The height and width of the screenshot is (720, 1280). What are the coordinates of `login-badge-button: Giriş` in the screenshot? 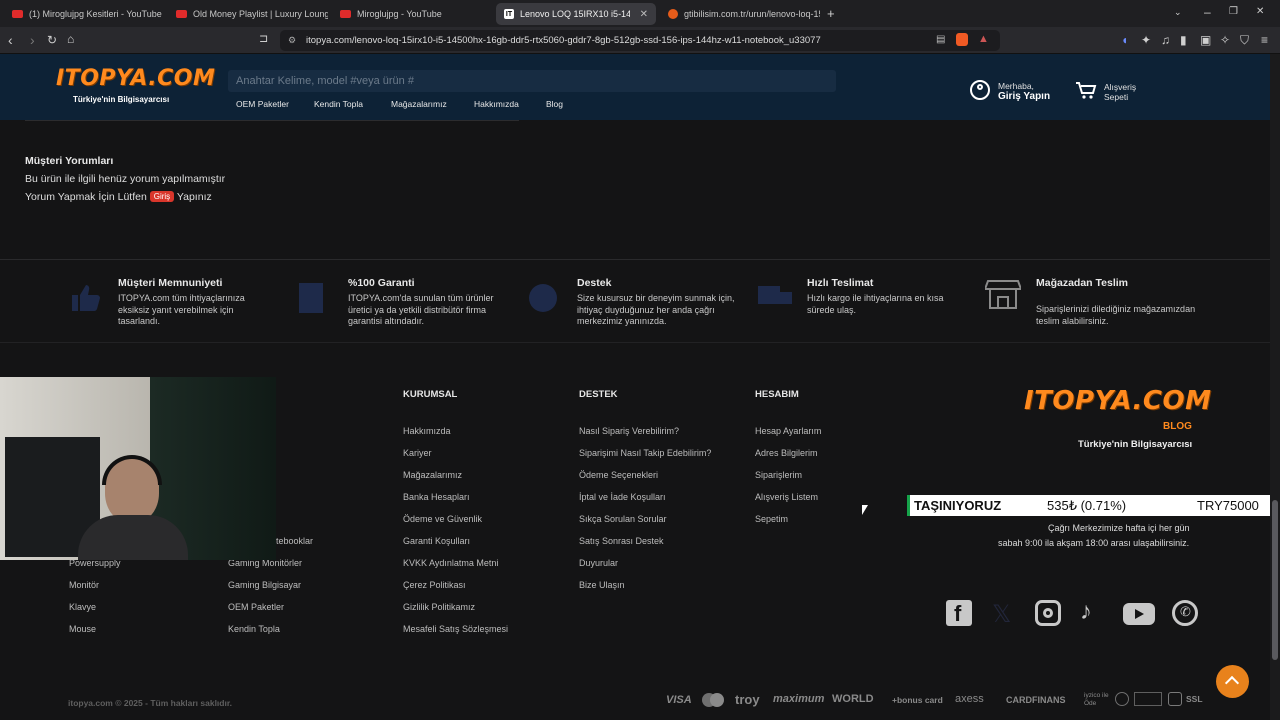 It's located at (162, 196).